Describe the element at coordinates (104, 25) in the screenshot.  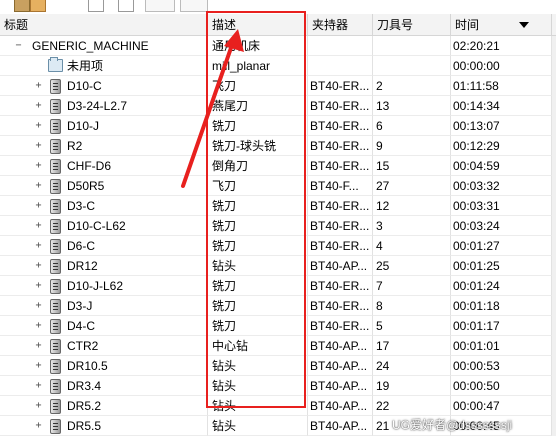
I see `header-title: 标题` at that location.